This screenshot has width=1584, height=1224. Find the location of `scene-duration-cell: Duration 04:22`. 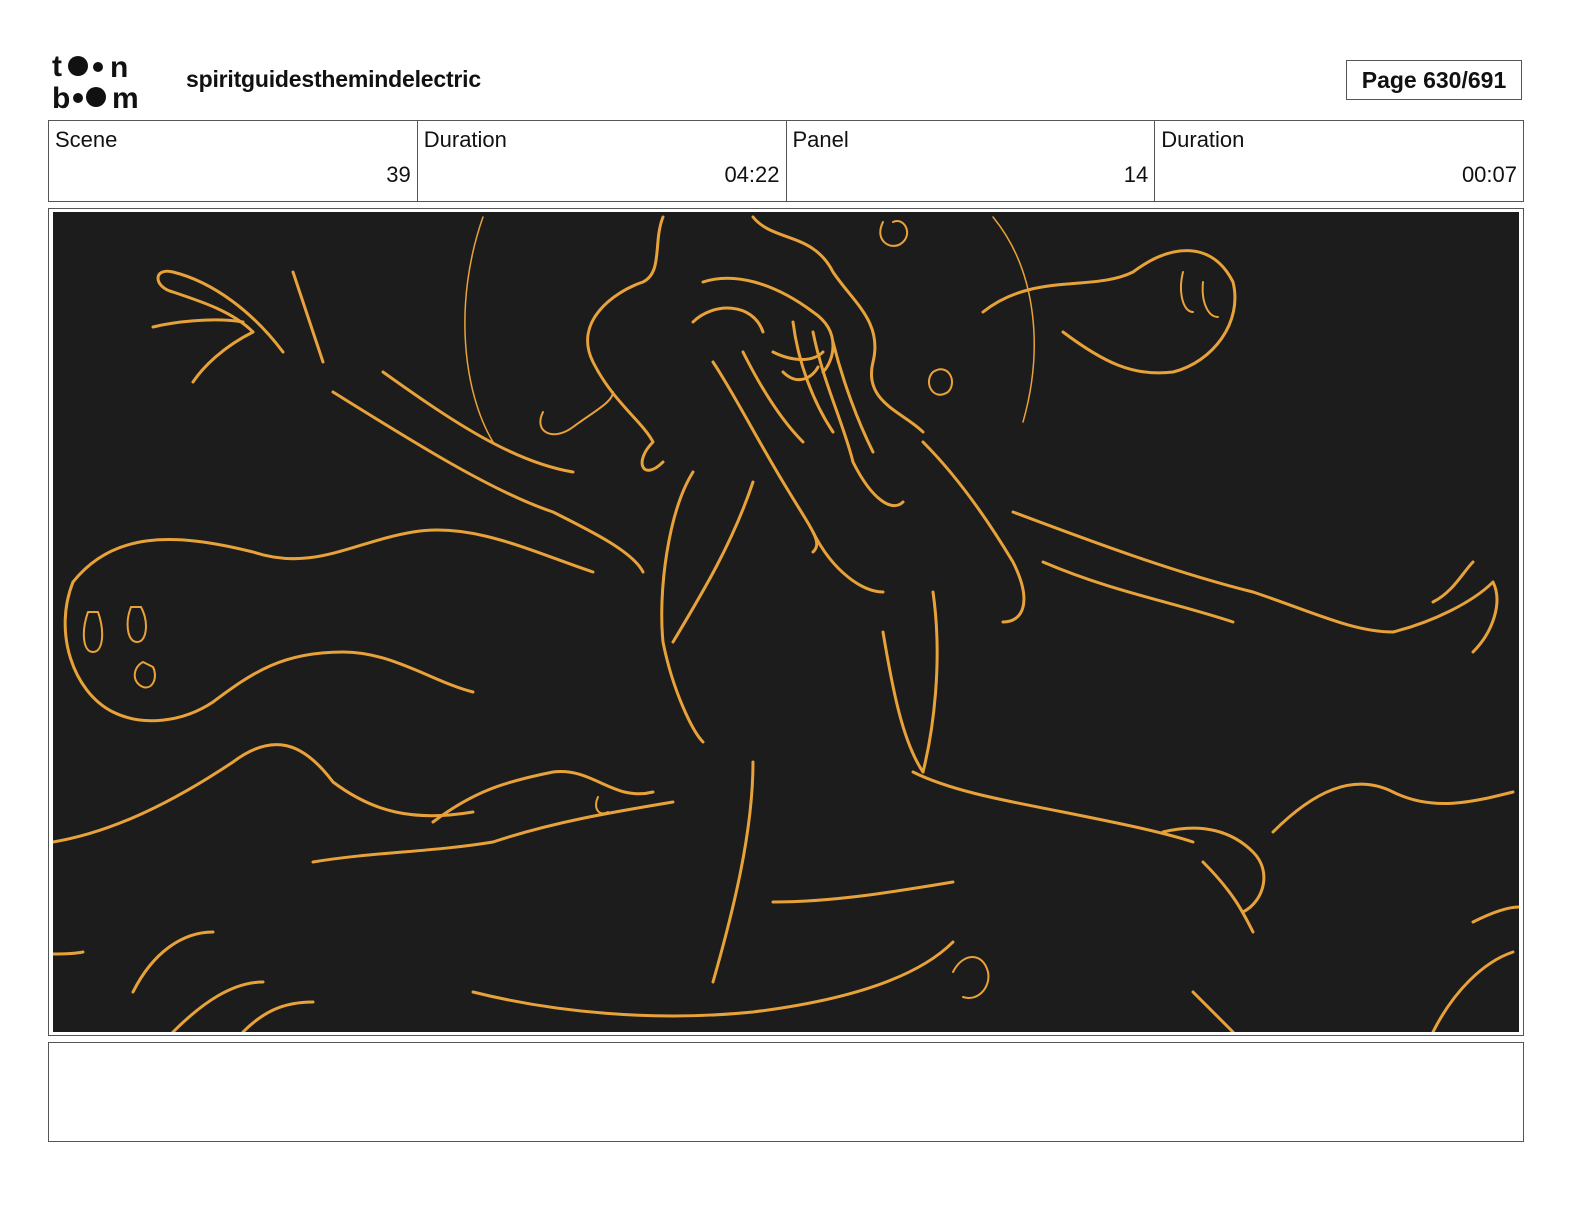

scene-duration-cell: Duration 04:22 is located at coordinates (602, 161).